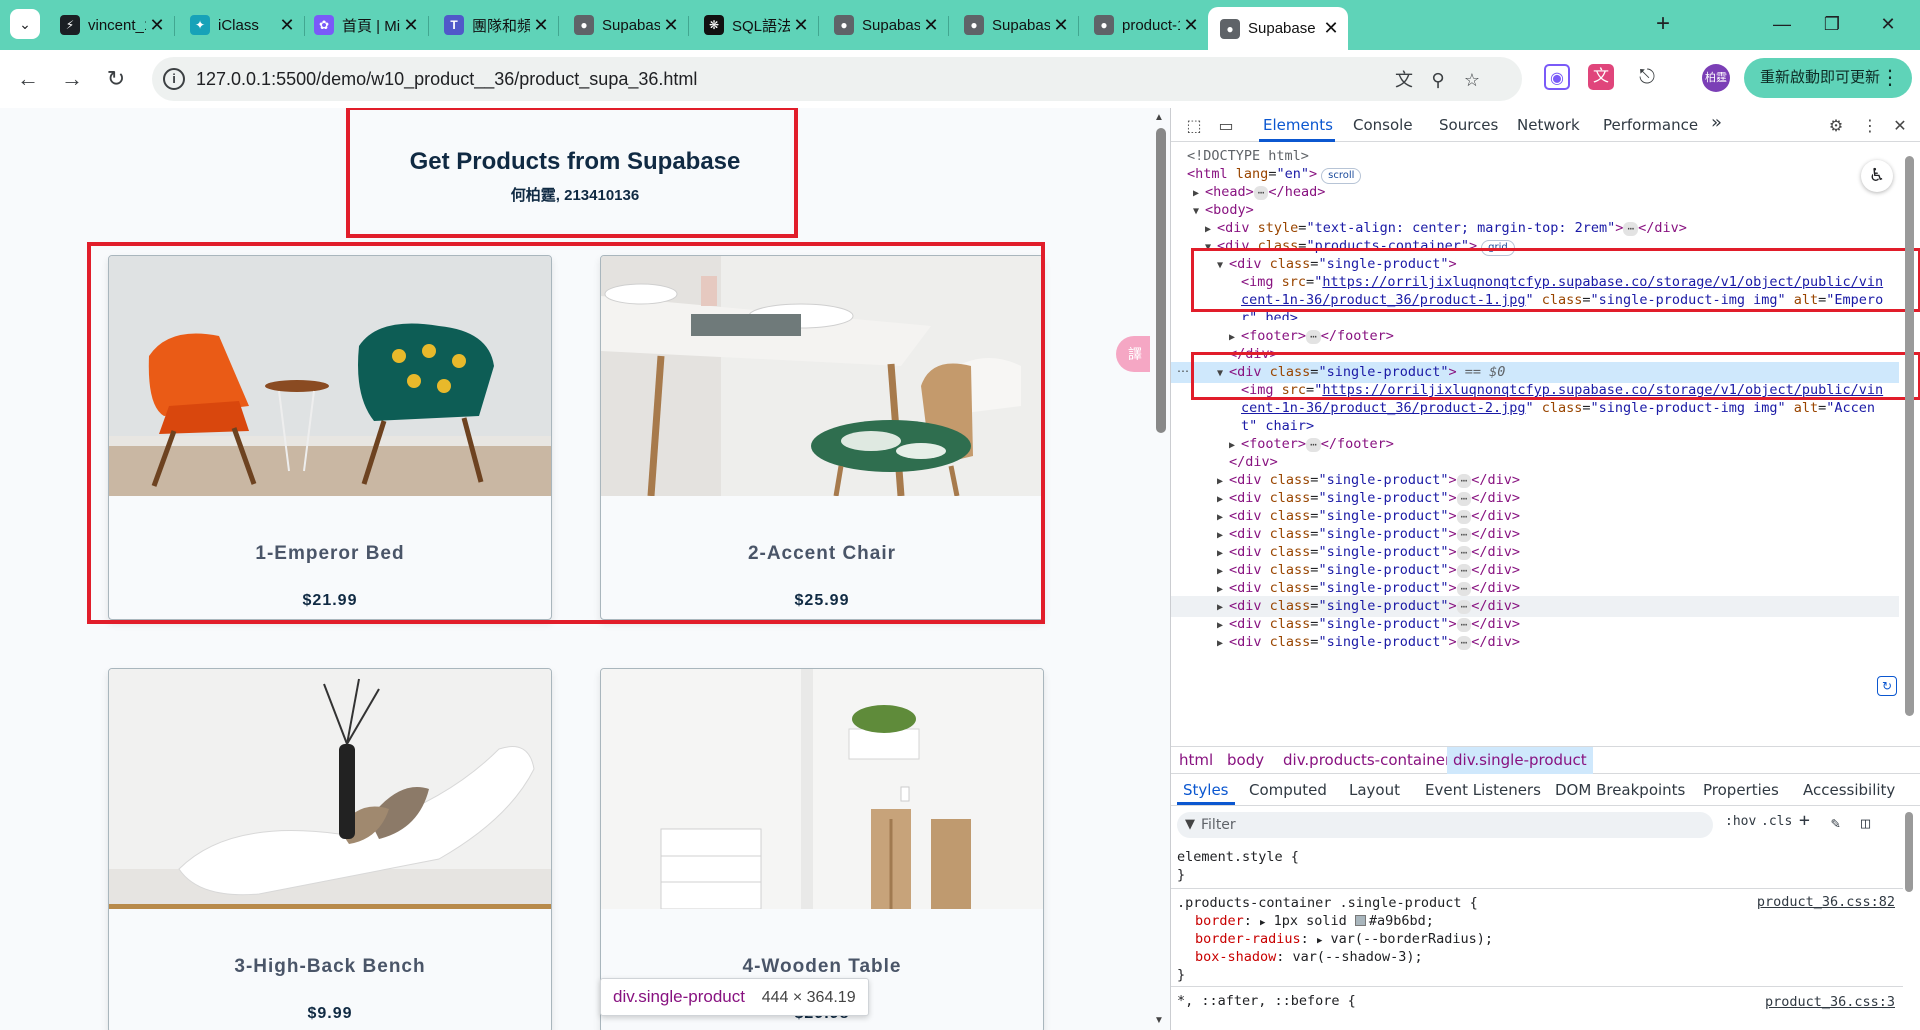 This screenshot has width=1920, height=1030. I want to click on tab-console: Console, so click(1383, 125).